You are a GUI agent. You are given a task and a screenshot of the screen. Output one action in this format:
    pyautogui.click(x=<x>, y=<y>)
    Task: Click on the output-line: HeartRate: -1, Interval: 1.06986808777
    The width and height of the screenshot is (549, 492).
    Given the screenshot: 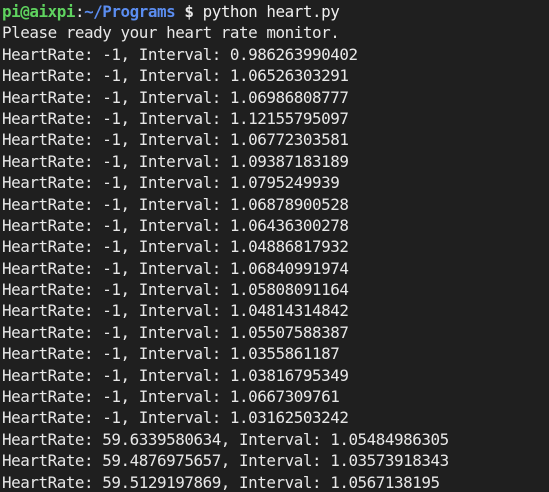 What is the action you would take?
    pyautogui.click(x=175, y=97)
    